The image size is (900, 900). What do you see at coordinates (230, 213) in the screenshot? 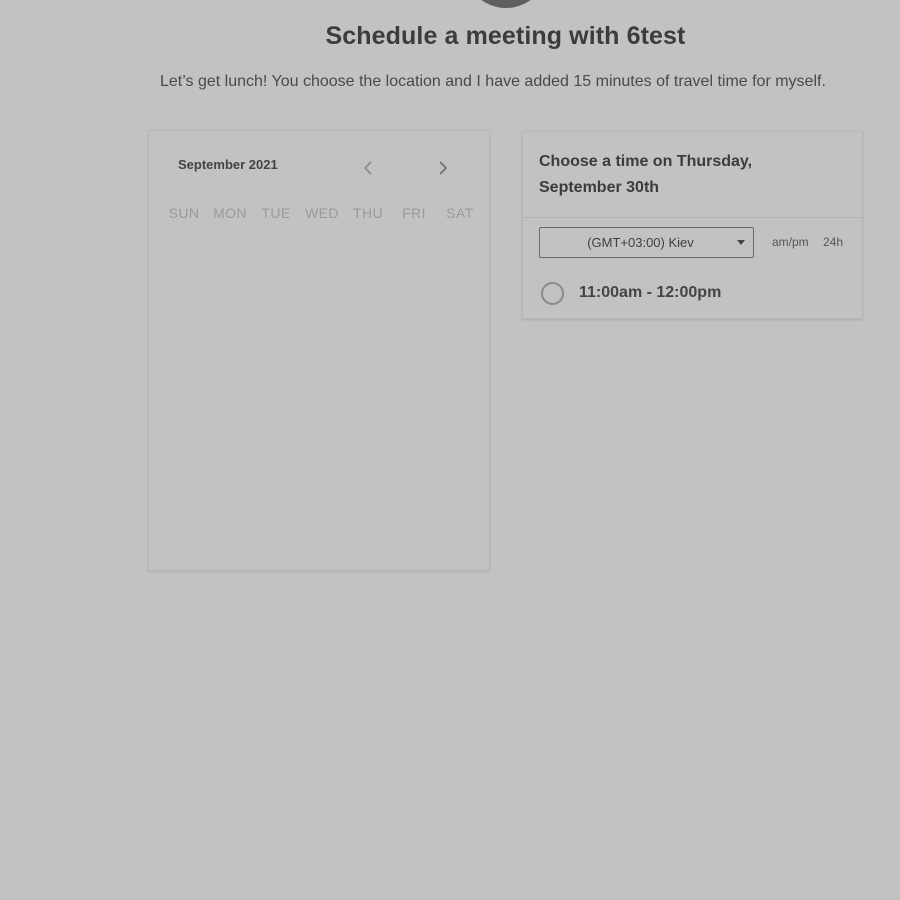
I see `weekday-mon: MON` at bounding box center [230, 213].